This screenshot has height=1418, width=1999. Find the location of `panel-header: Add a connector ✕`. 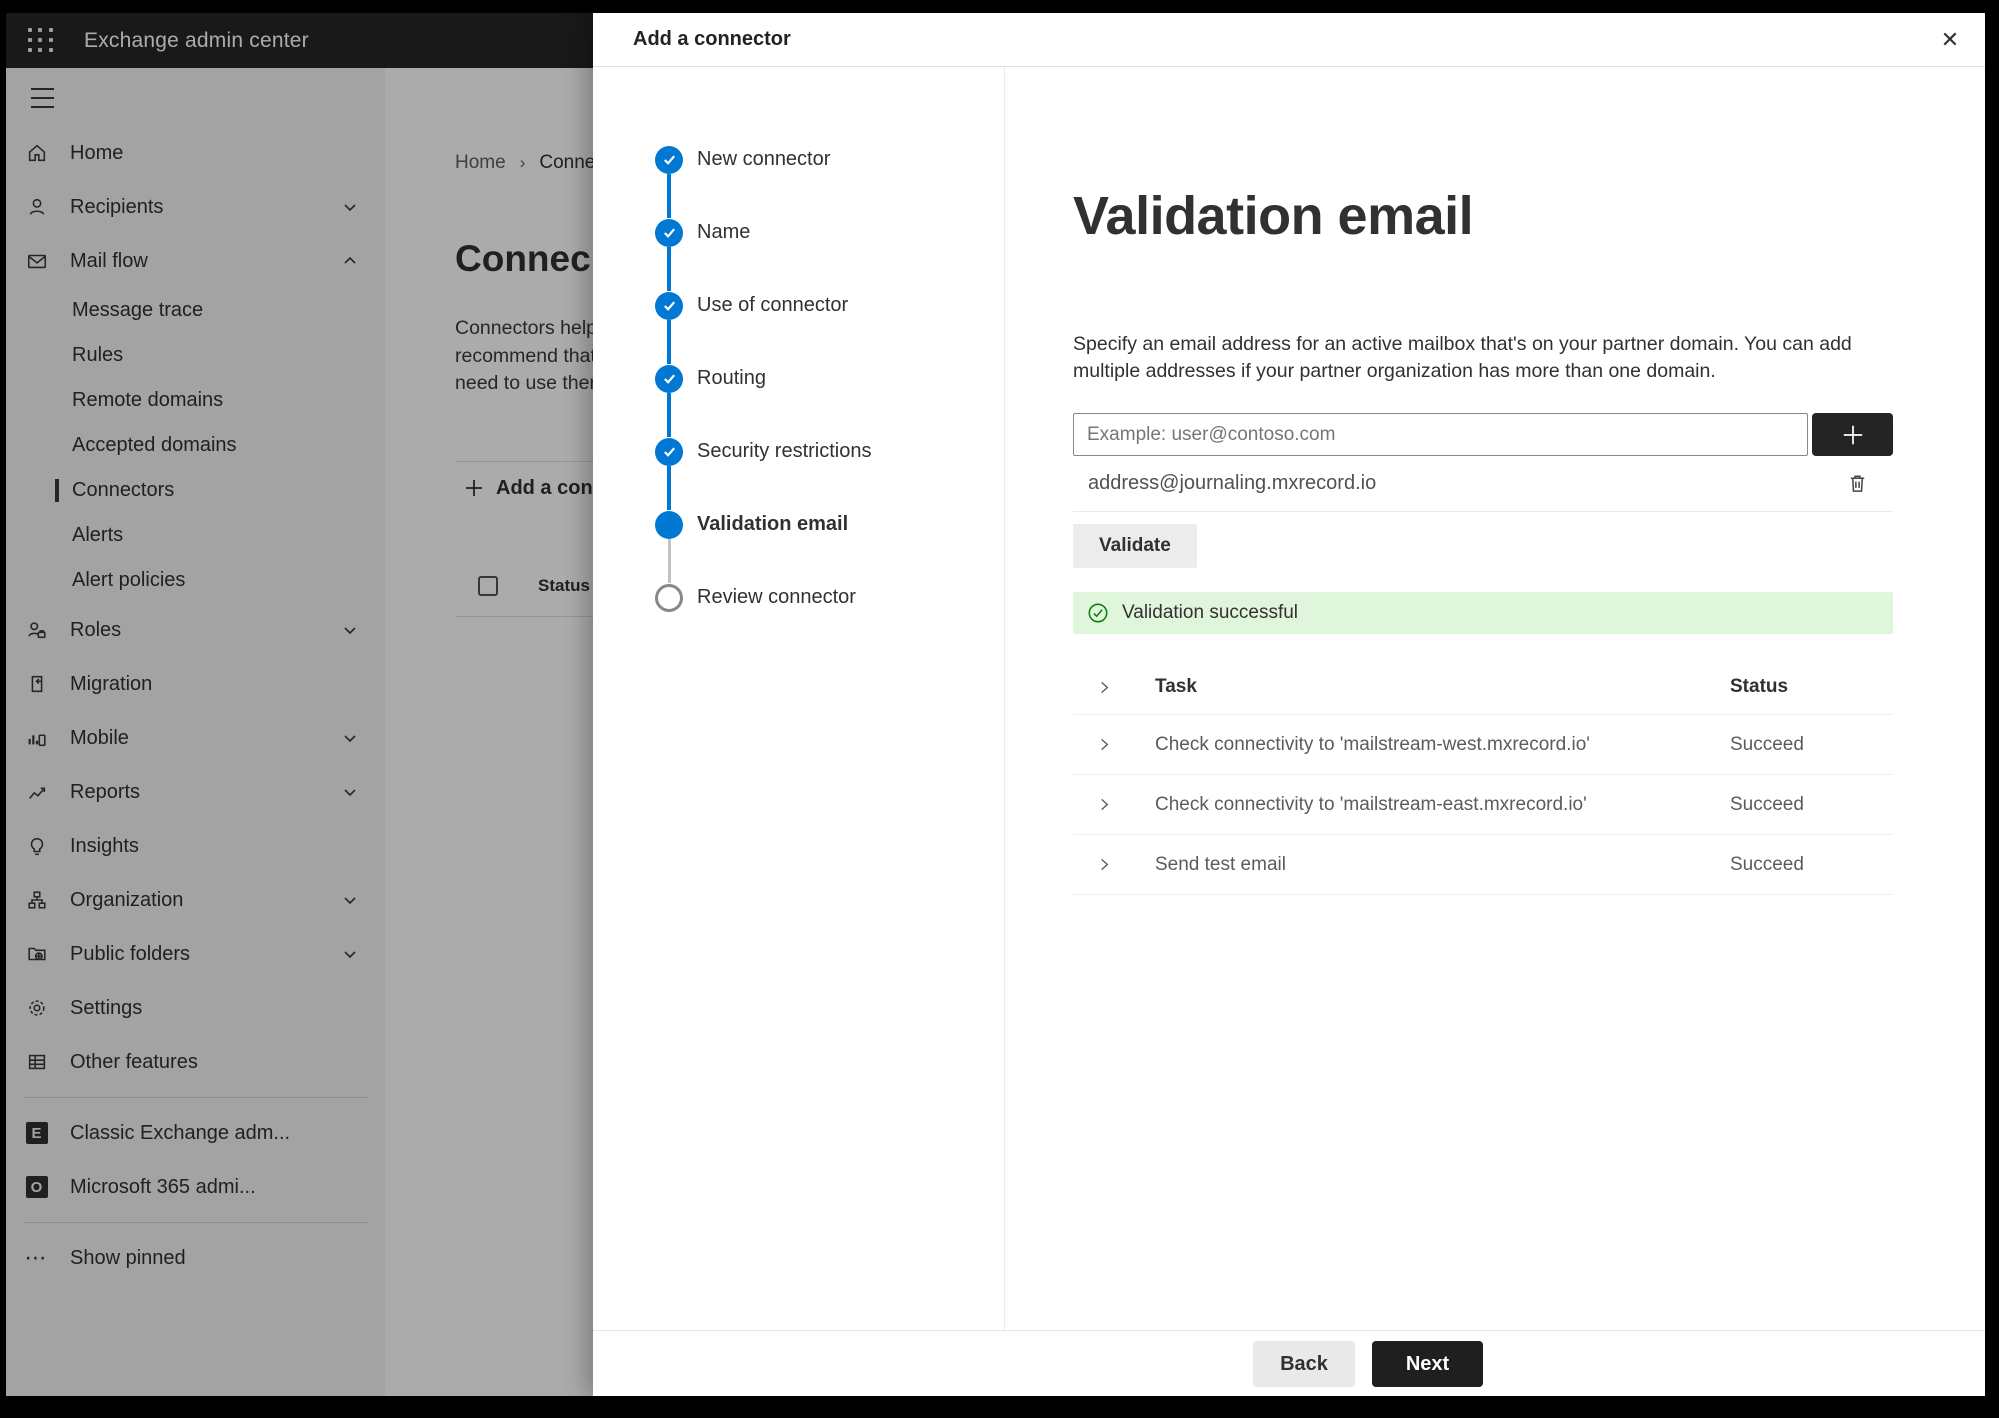

panel-header: Add a connector ✕ is located at coordinates (1289, 40).